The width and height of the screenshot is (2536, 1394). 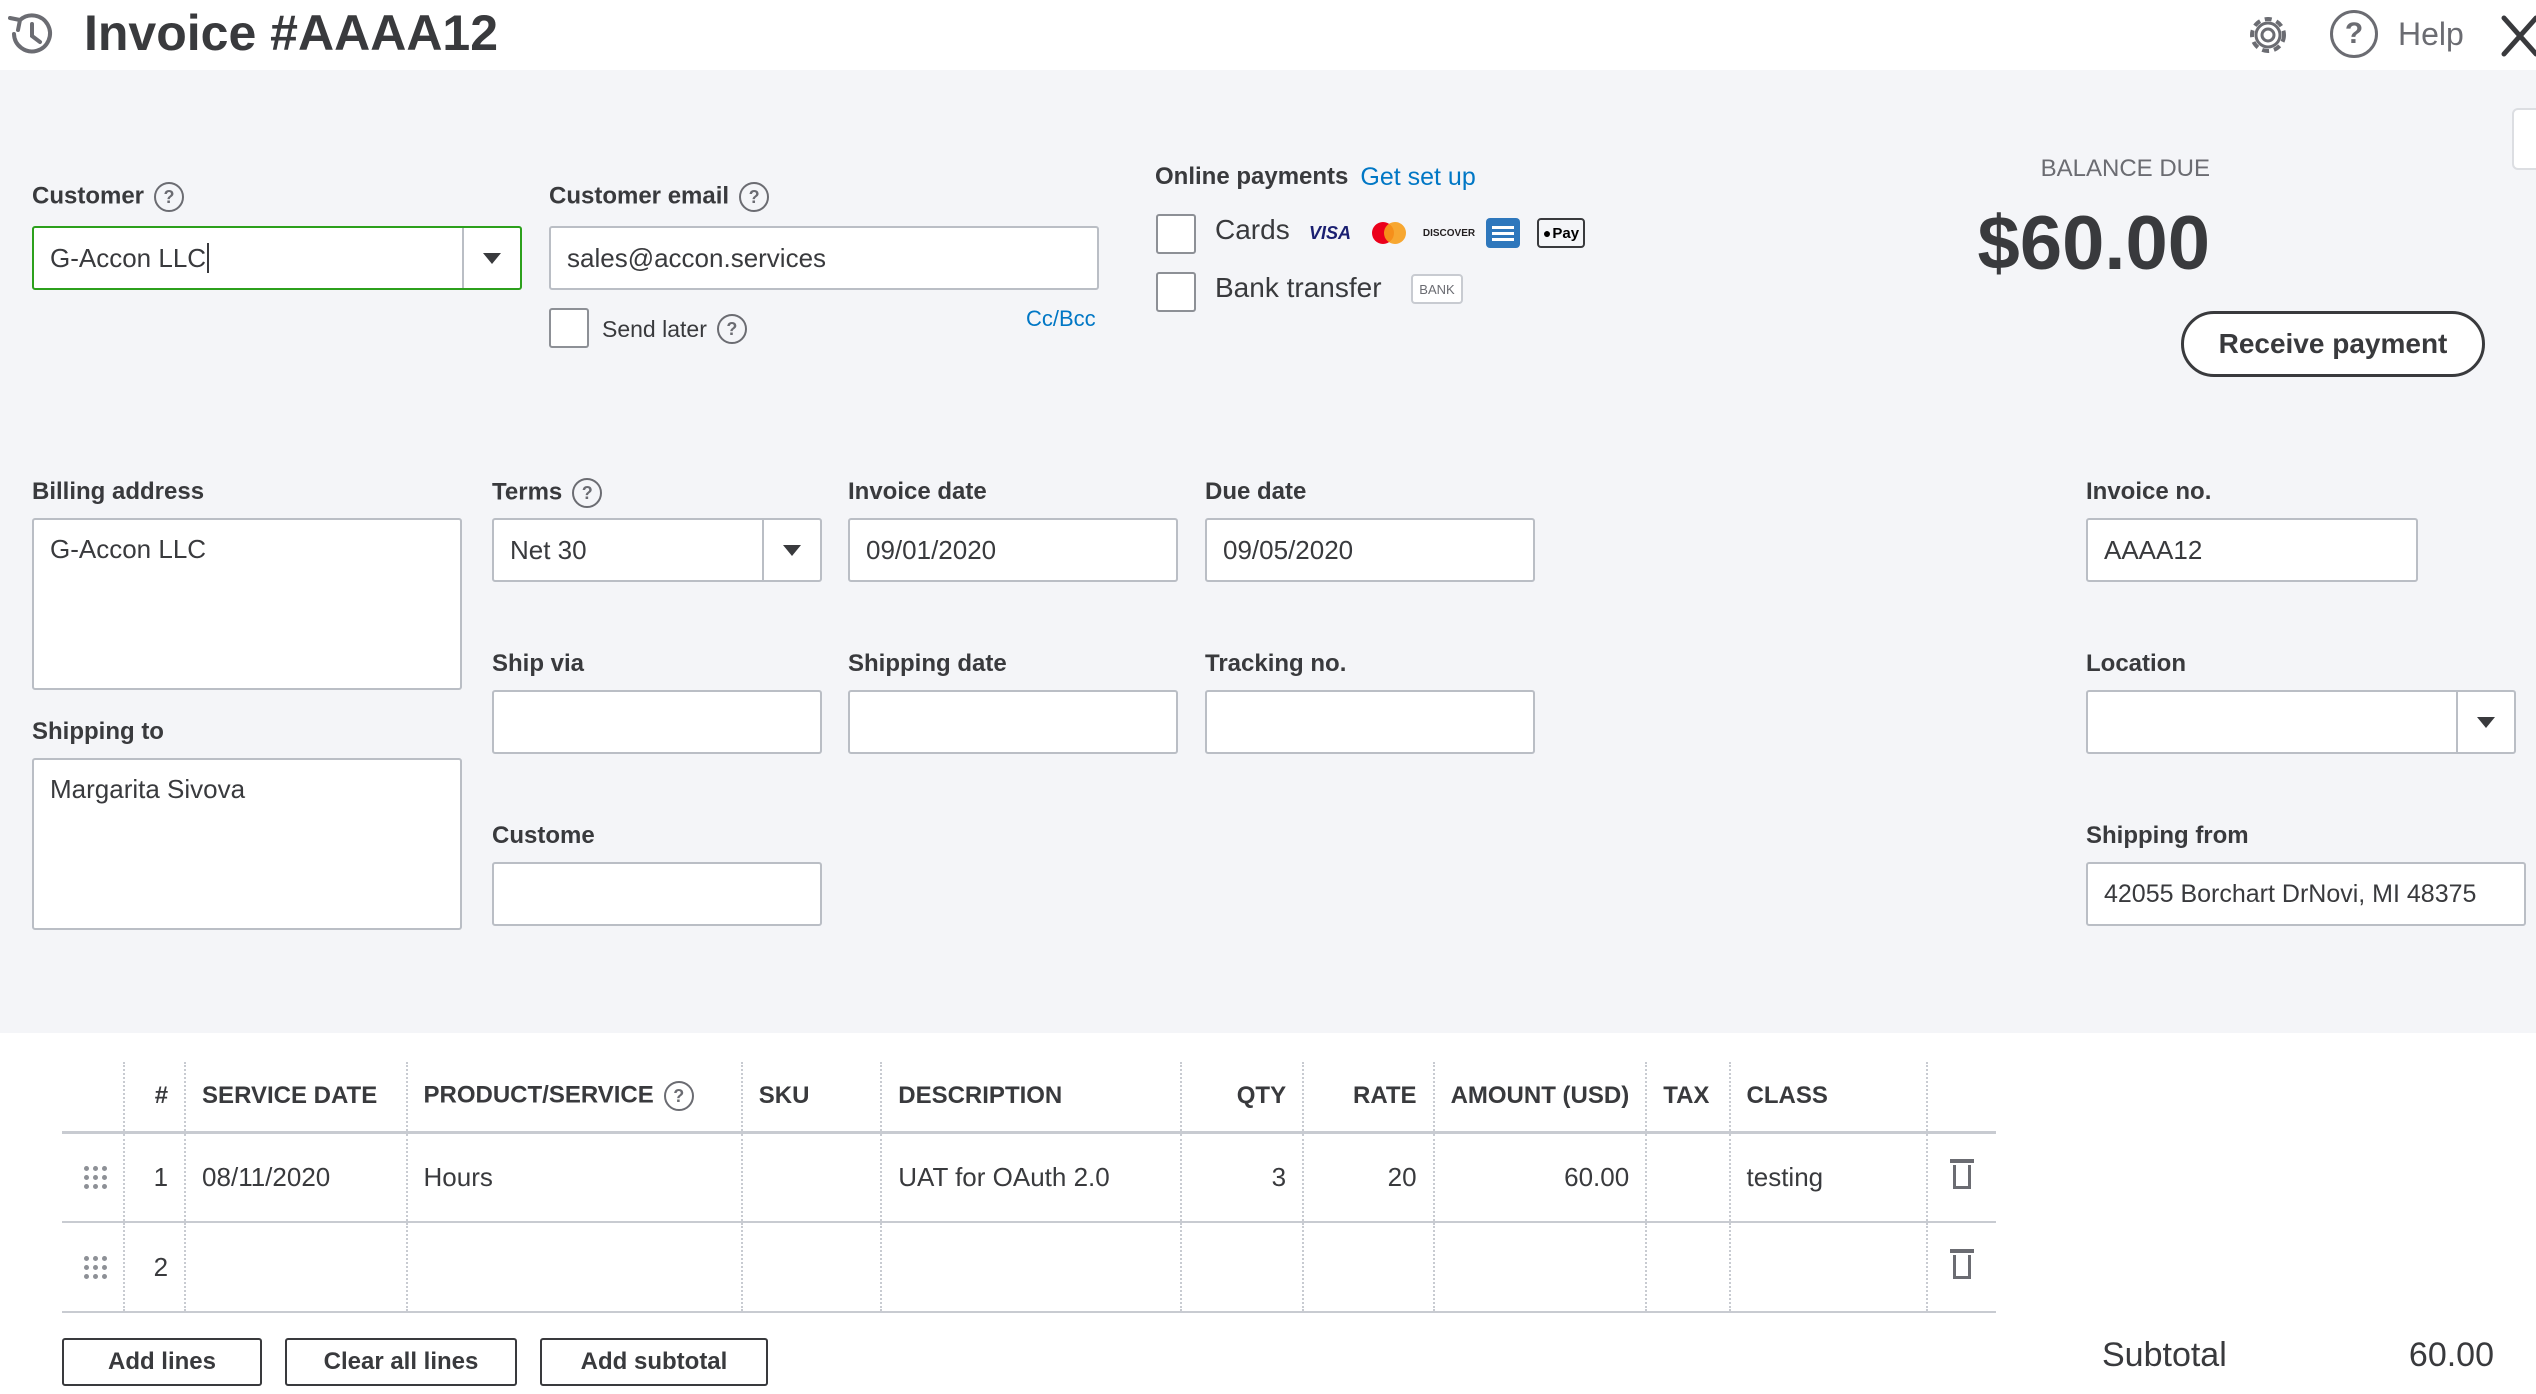 I want to click on service-date-cell: 08/11/2020, so click(x=295, y=1177).